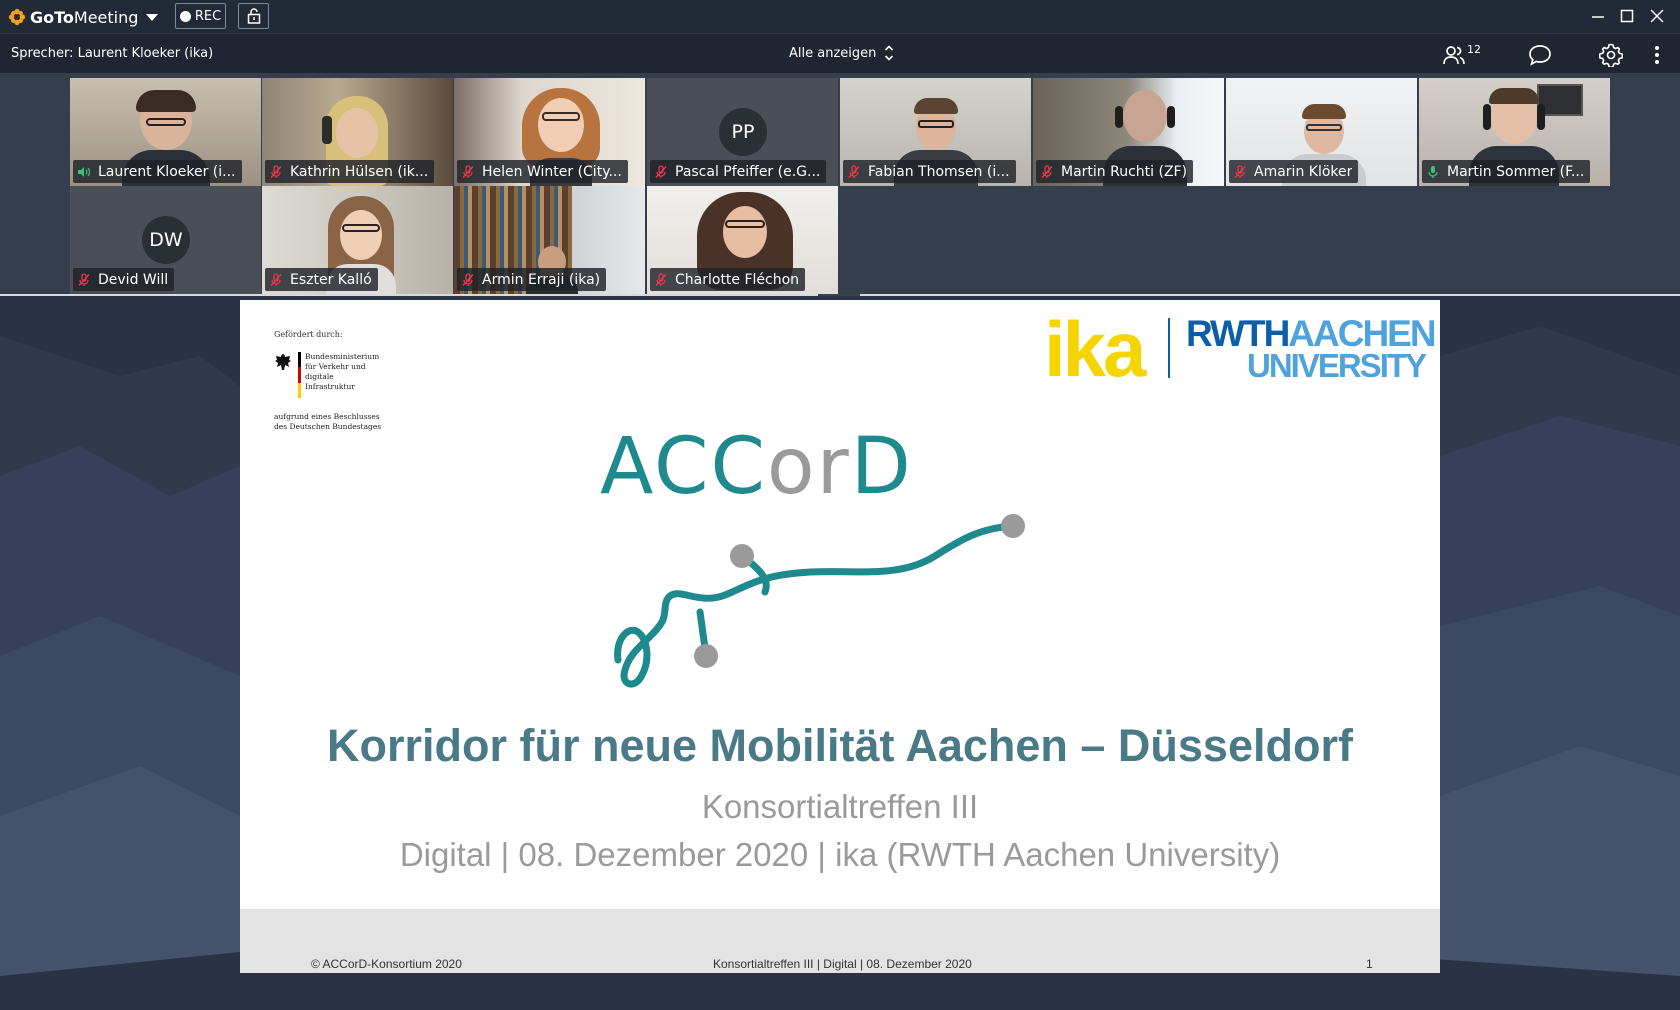  I want to click on goto-flower-icon, so click(17, 17).